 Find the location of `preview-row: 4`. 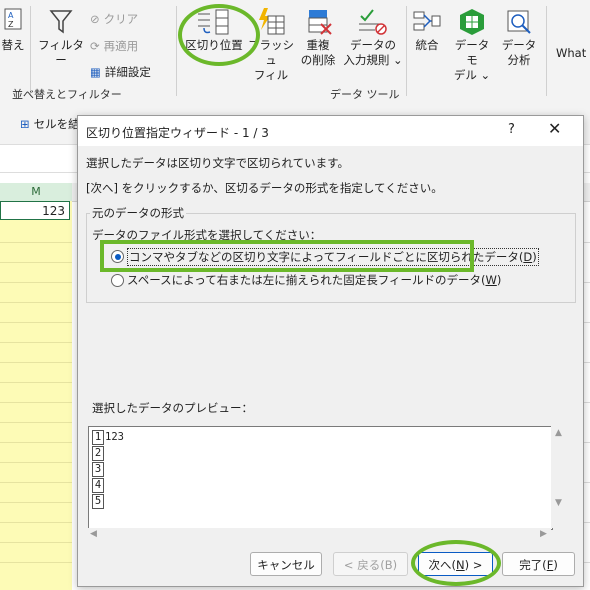

preview-row: 4 is located at coordinates (98, 485).